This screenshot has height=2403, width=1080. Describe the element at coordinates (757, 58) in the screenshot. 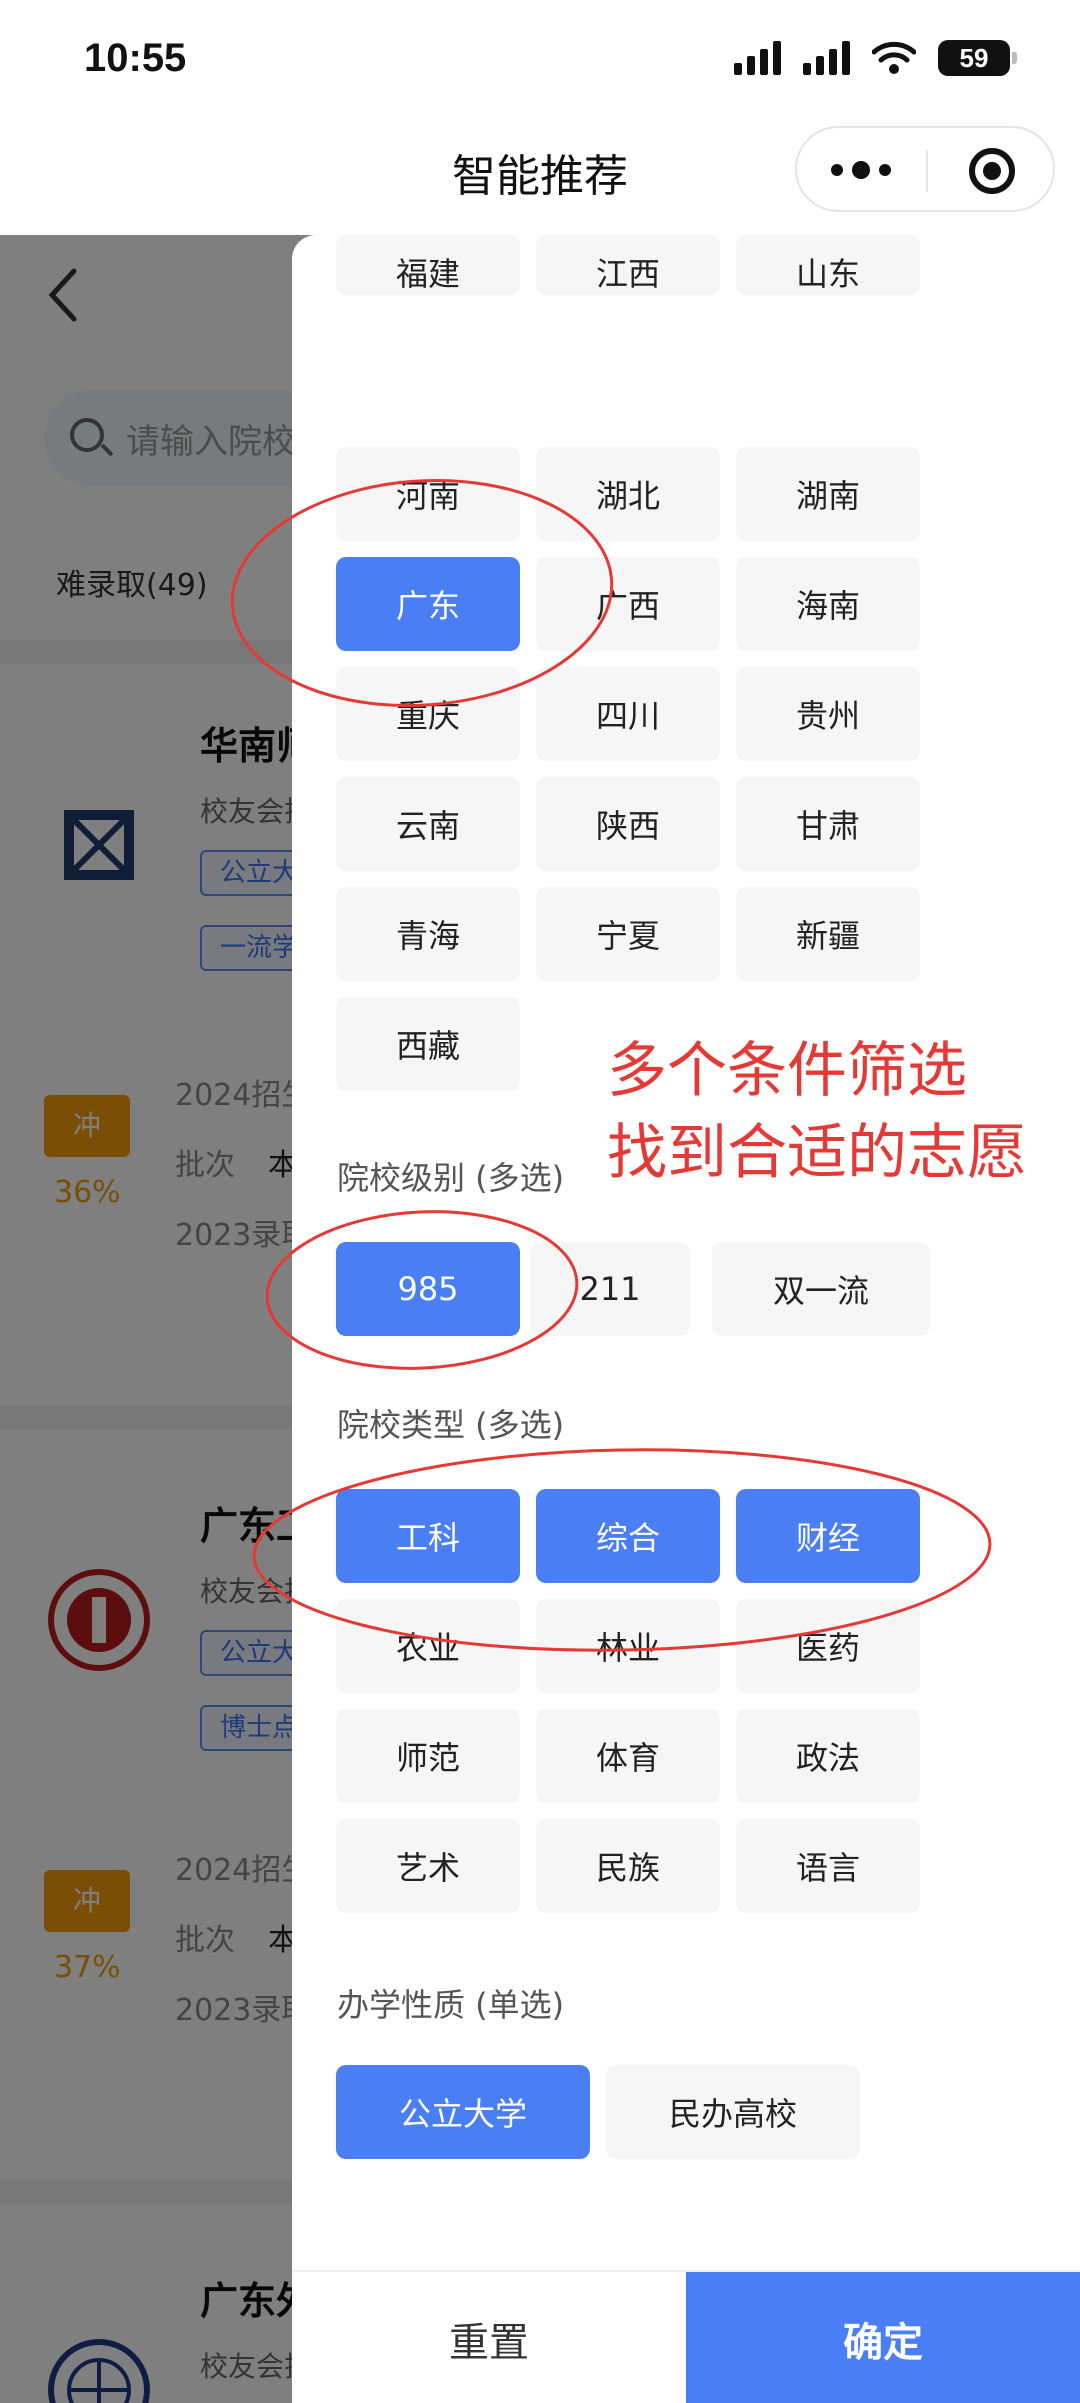

I see `cellular-signal-icon` at that location.